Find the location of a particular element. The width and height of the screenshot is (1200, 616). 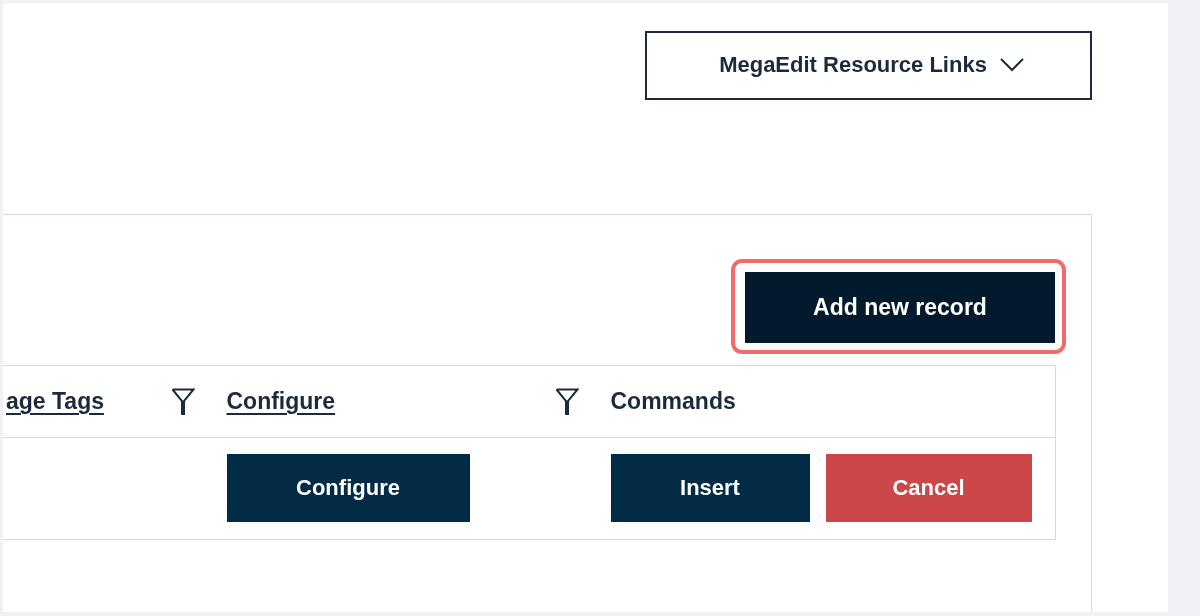

sort-link: age Tags is located at coordinates (55, 401).